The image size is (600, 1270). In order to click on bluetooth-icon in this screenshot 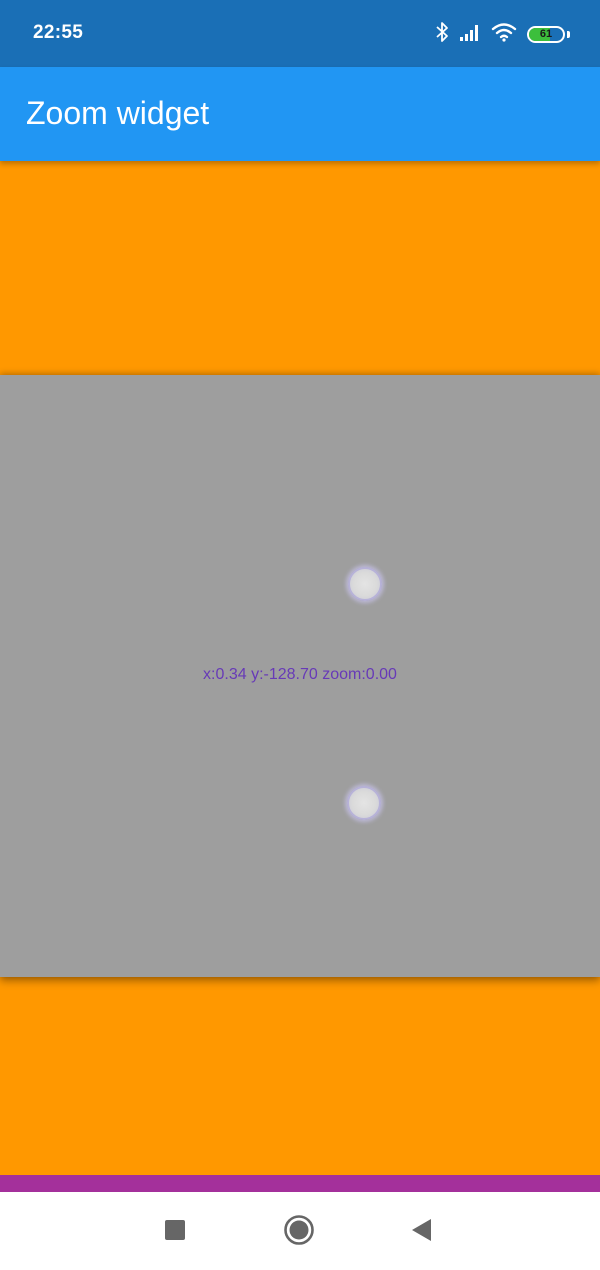, I will do `click(442, 34)`.